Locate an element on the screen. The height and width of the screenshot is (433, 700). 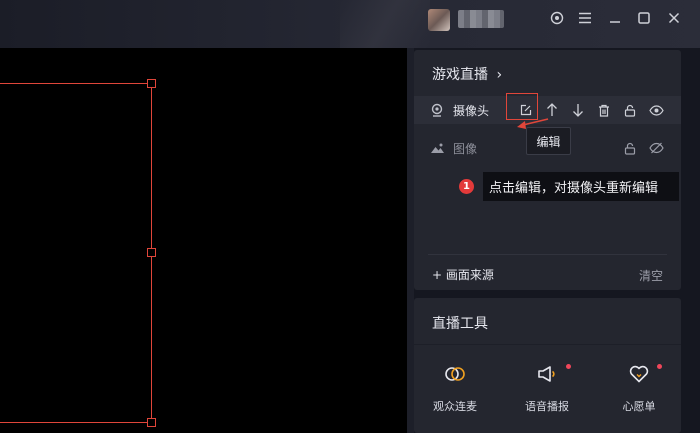
wishlist-heart-icon is located at coordinates (639, 374).